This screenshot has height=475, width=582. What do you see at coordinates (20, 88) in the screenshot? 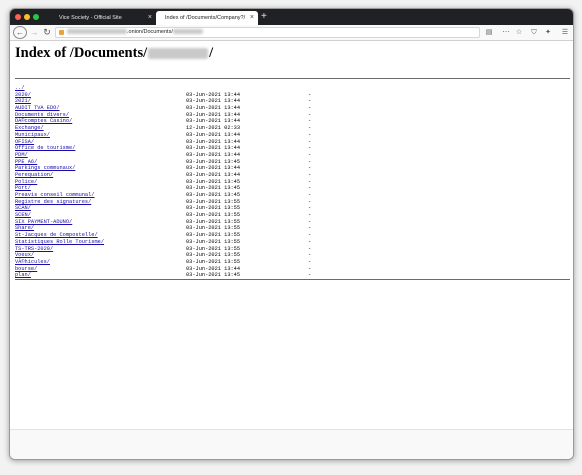
I see `parent-directory-link: ../` at bounding box center [20, 88].